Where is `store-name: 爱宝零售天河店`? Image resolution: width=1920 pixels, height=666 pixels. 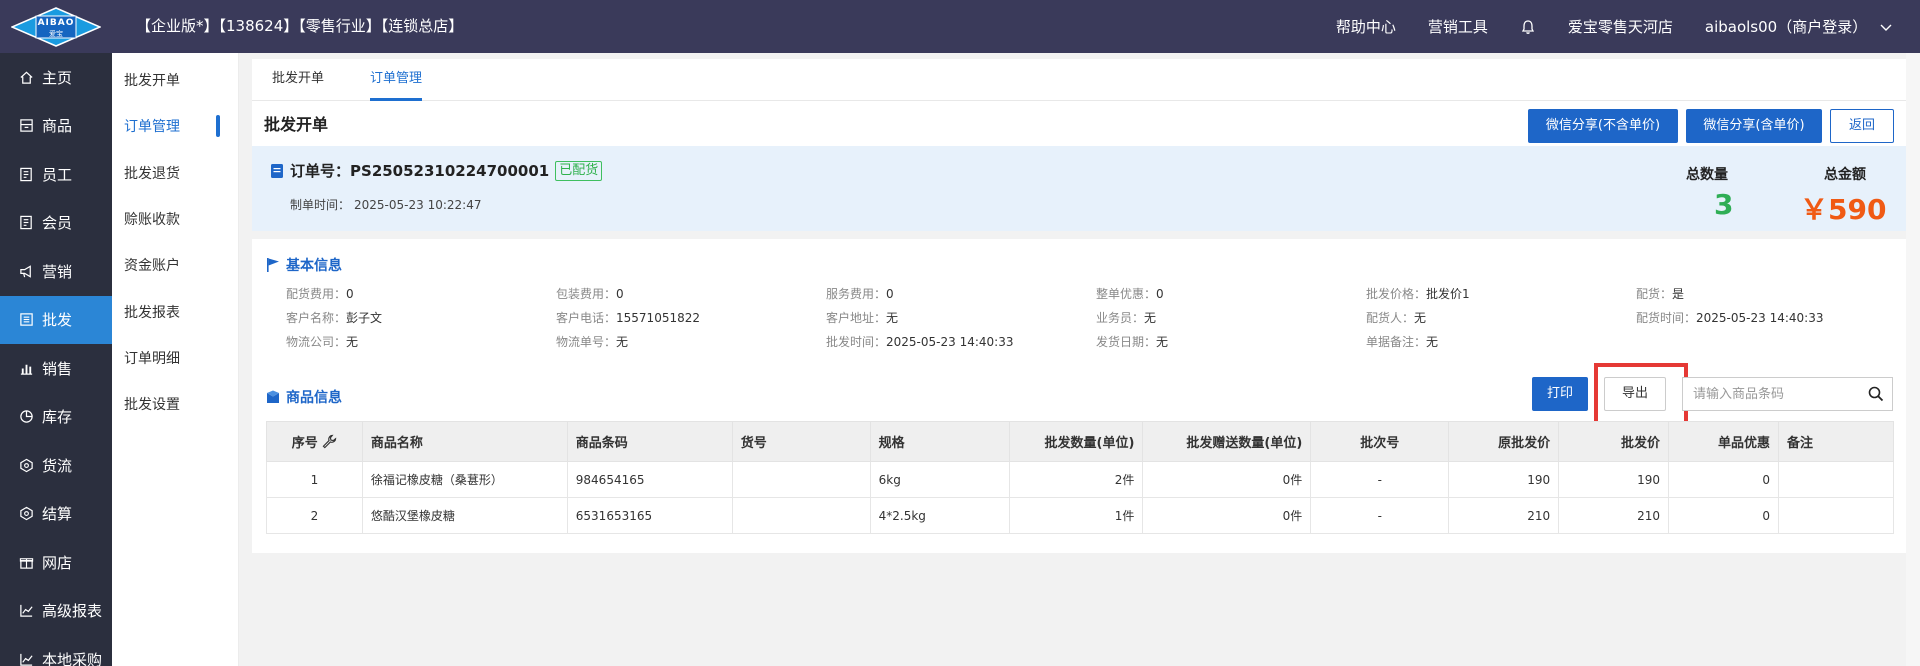
store-name: 爱宝零售天河店 is located at coordinates (1620, 26).